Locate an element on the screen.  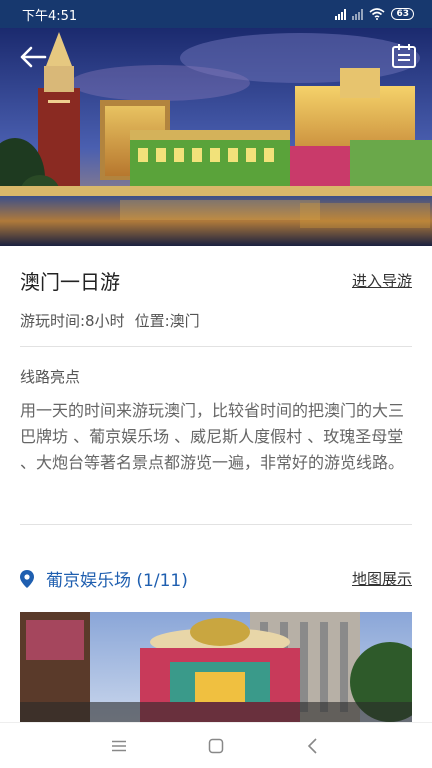
menu-icon is located at coordinates (119, 746).